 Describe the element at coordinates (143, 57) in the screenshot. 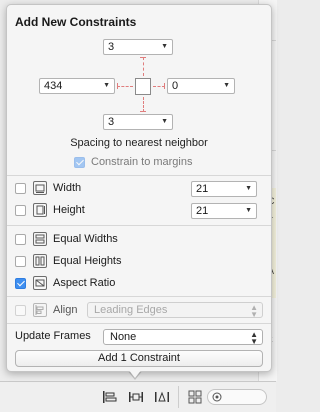

I see `top-strut-cap` at that location.